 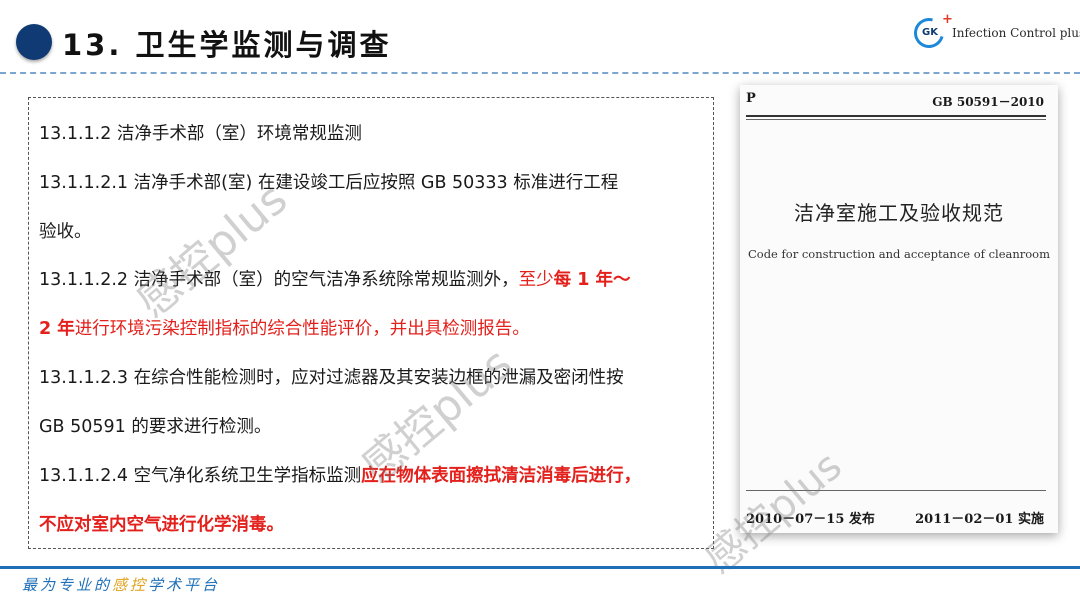 What do you see at coordinates (536, 280) in the screenshot?
I see `emphasis-text: 至少` at bounding box center [536, 280].